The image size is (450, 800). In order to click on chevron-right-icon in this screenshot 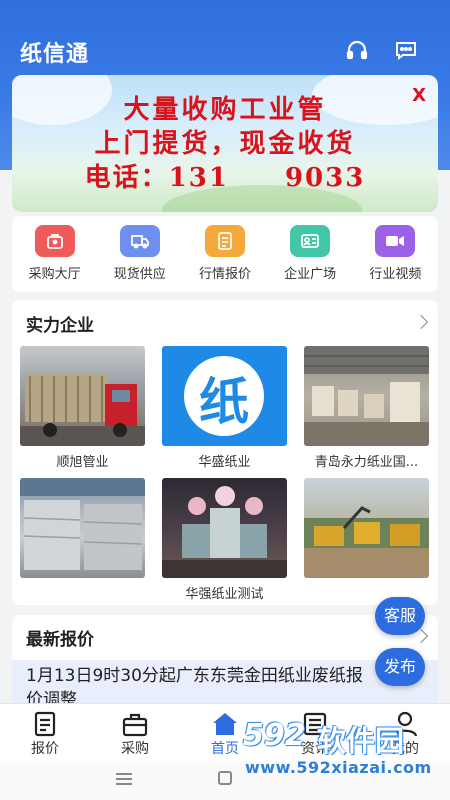, I will do `click(421, 322)`.